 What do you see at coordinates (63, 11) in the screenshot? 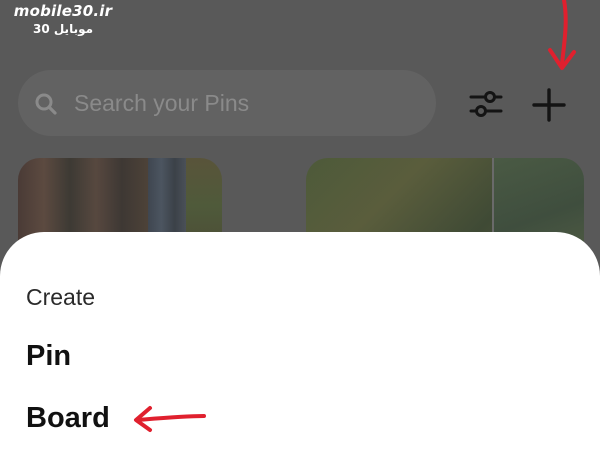
I see `watermark-title: mobile30.ir` at bounding box center [63, 11].